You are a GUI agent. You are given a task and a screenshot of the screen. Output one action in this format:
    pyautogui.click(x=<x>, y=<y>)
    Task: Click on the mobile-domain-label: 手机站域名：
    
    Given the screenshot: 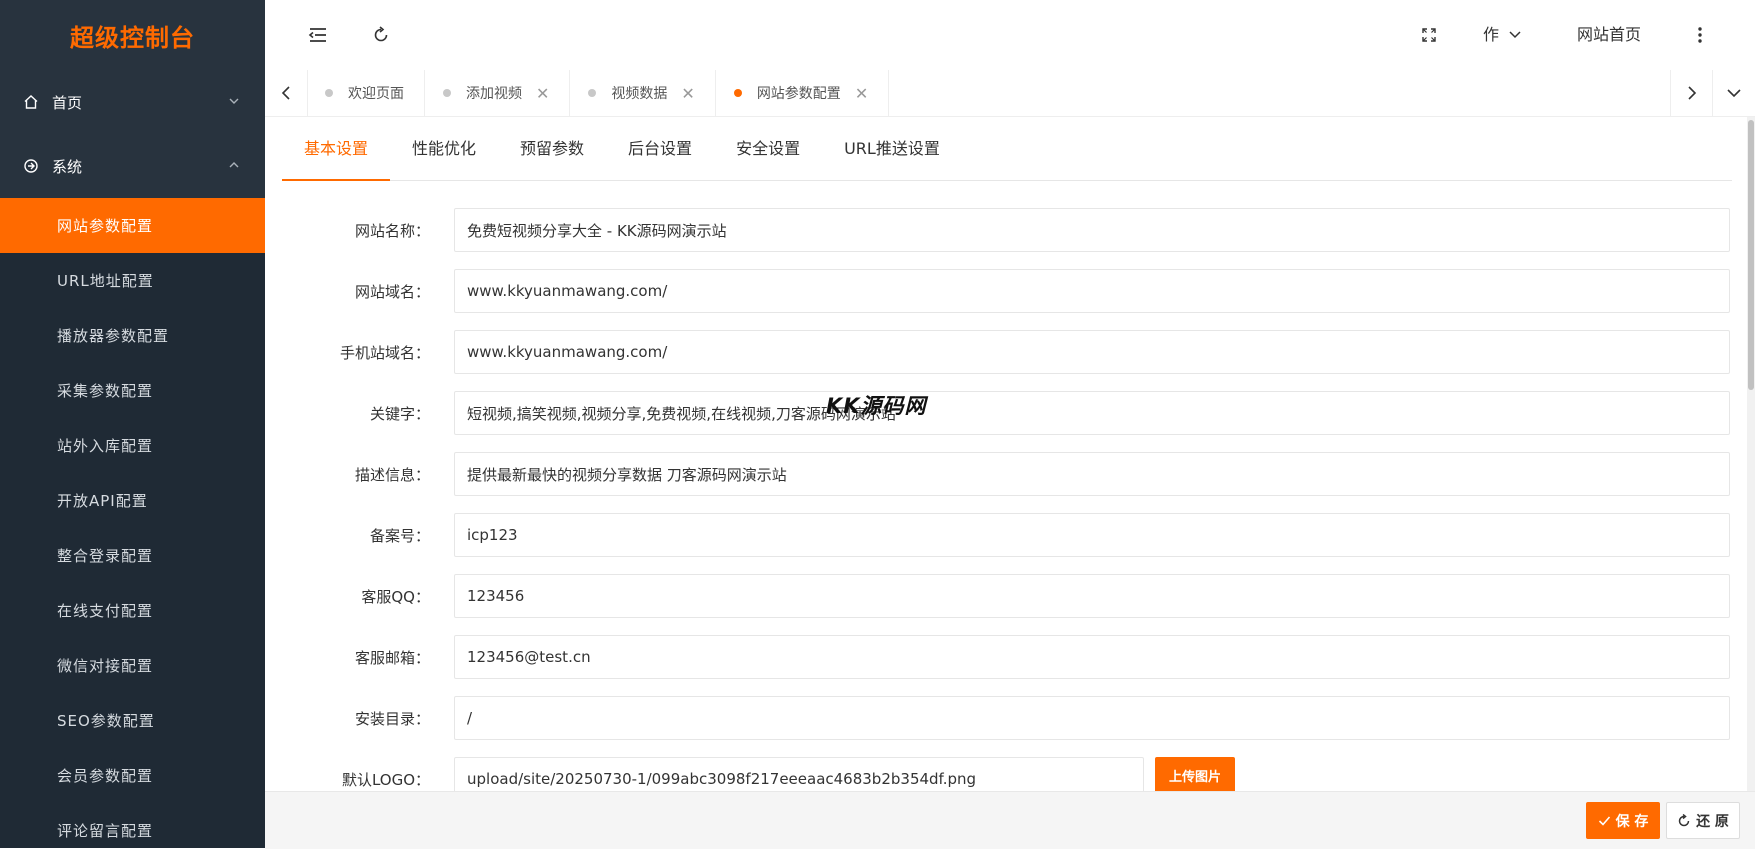 What is the action you would take?
    pyautogui.click(x=384, y=353)
    